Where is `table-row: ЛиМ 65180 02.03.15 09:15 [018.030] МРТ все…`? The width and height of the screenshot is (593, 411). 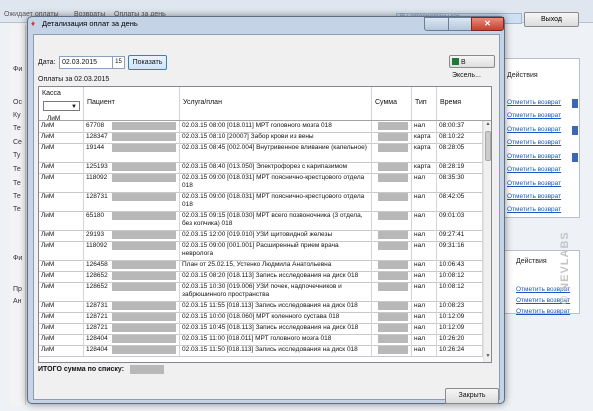
table-row: ЛиМ 65180 02.03.15 09:15 [018.030] МРТ все… is located at coordinates (261, 221).